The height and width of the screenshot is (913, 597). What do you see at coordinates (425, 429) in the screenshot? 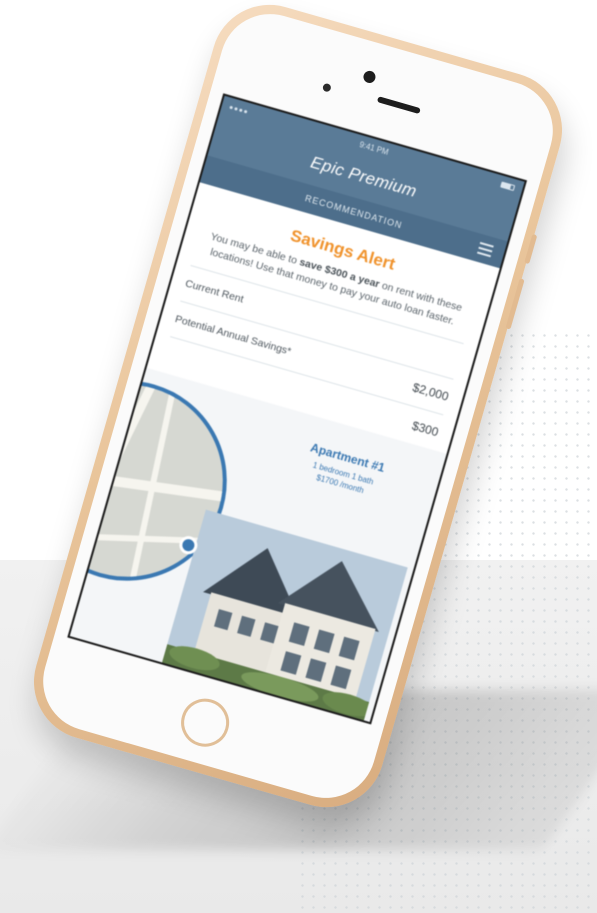
I see `row-value: $300` at bounding box center [425, 429].